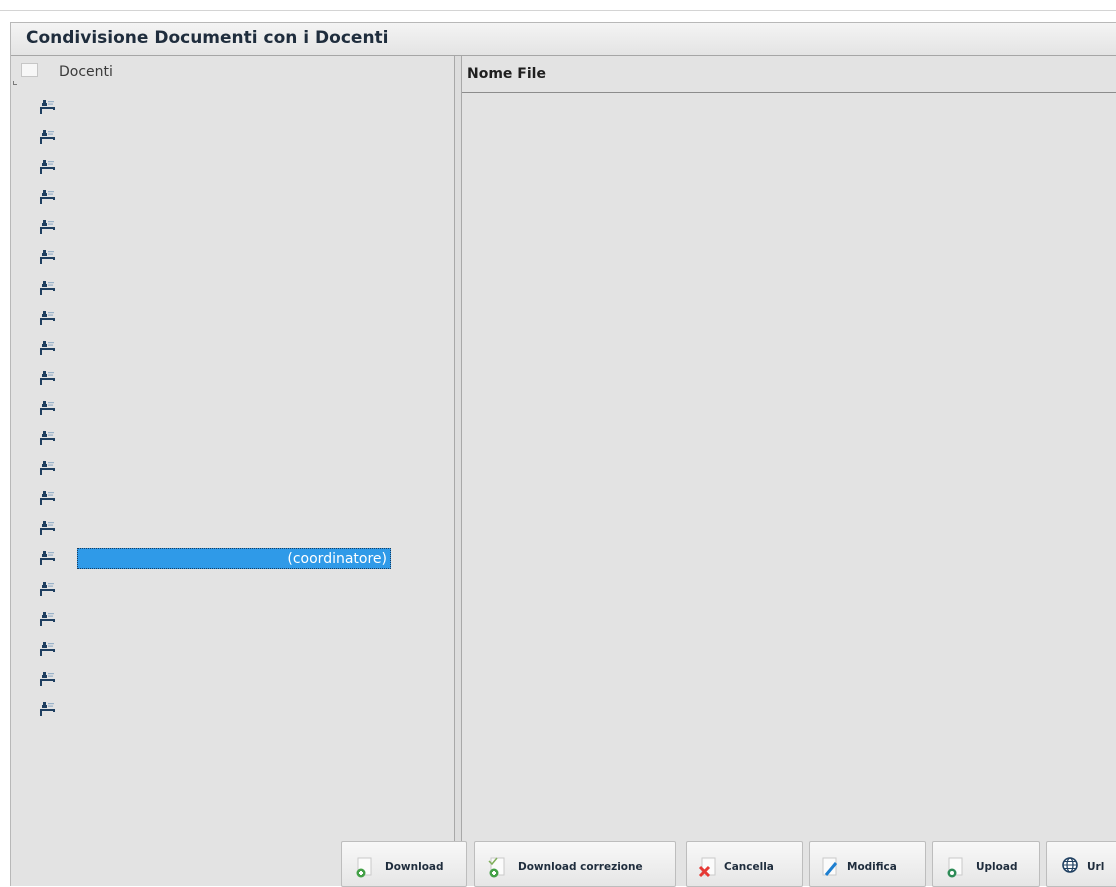 This screenshot has width=1116, height=887. What do you see at coordinates (872, 867) in the screenshot?
I see `modify-label: Modifica` at bounding box center [872, 867].